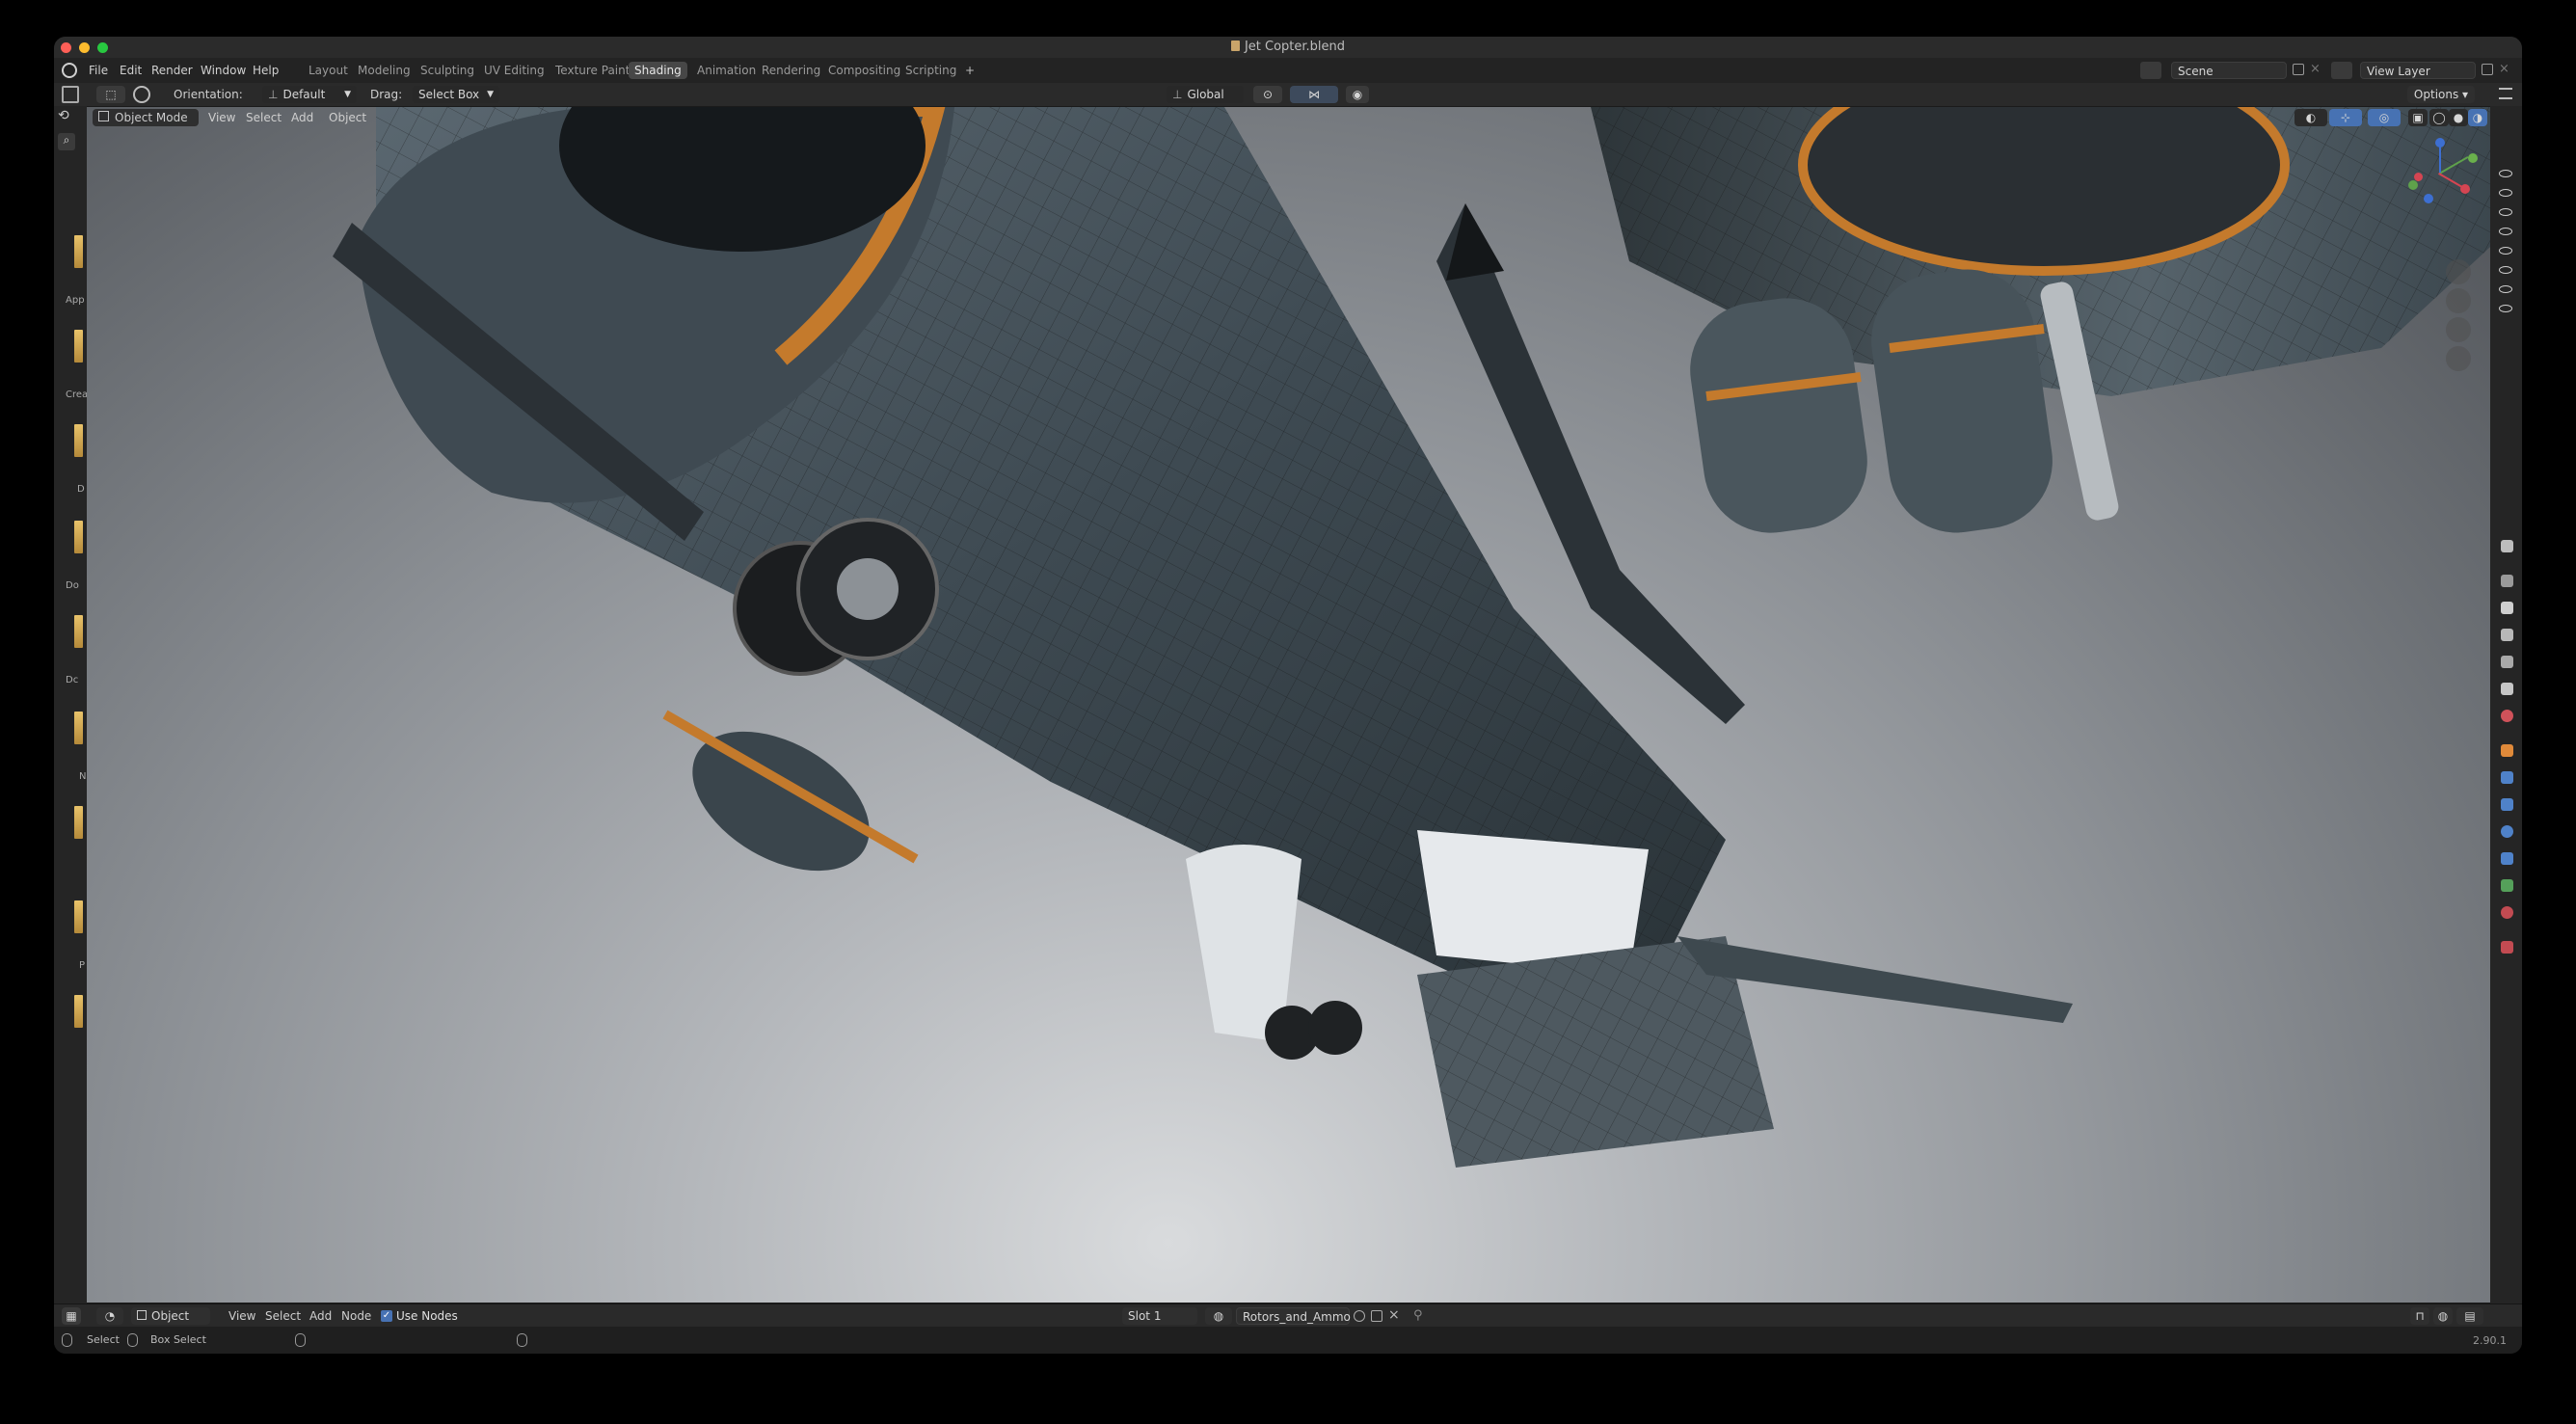 This screenshot has width=2576, height=1424. I want to click on drag-dropdown: Select Box ▼, so click(456, 95).